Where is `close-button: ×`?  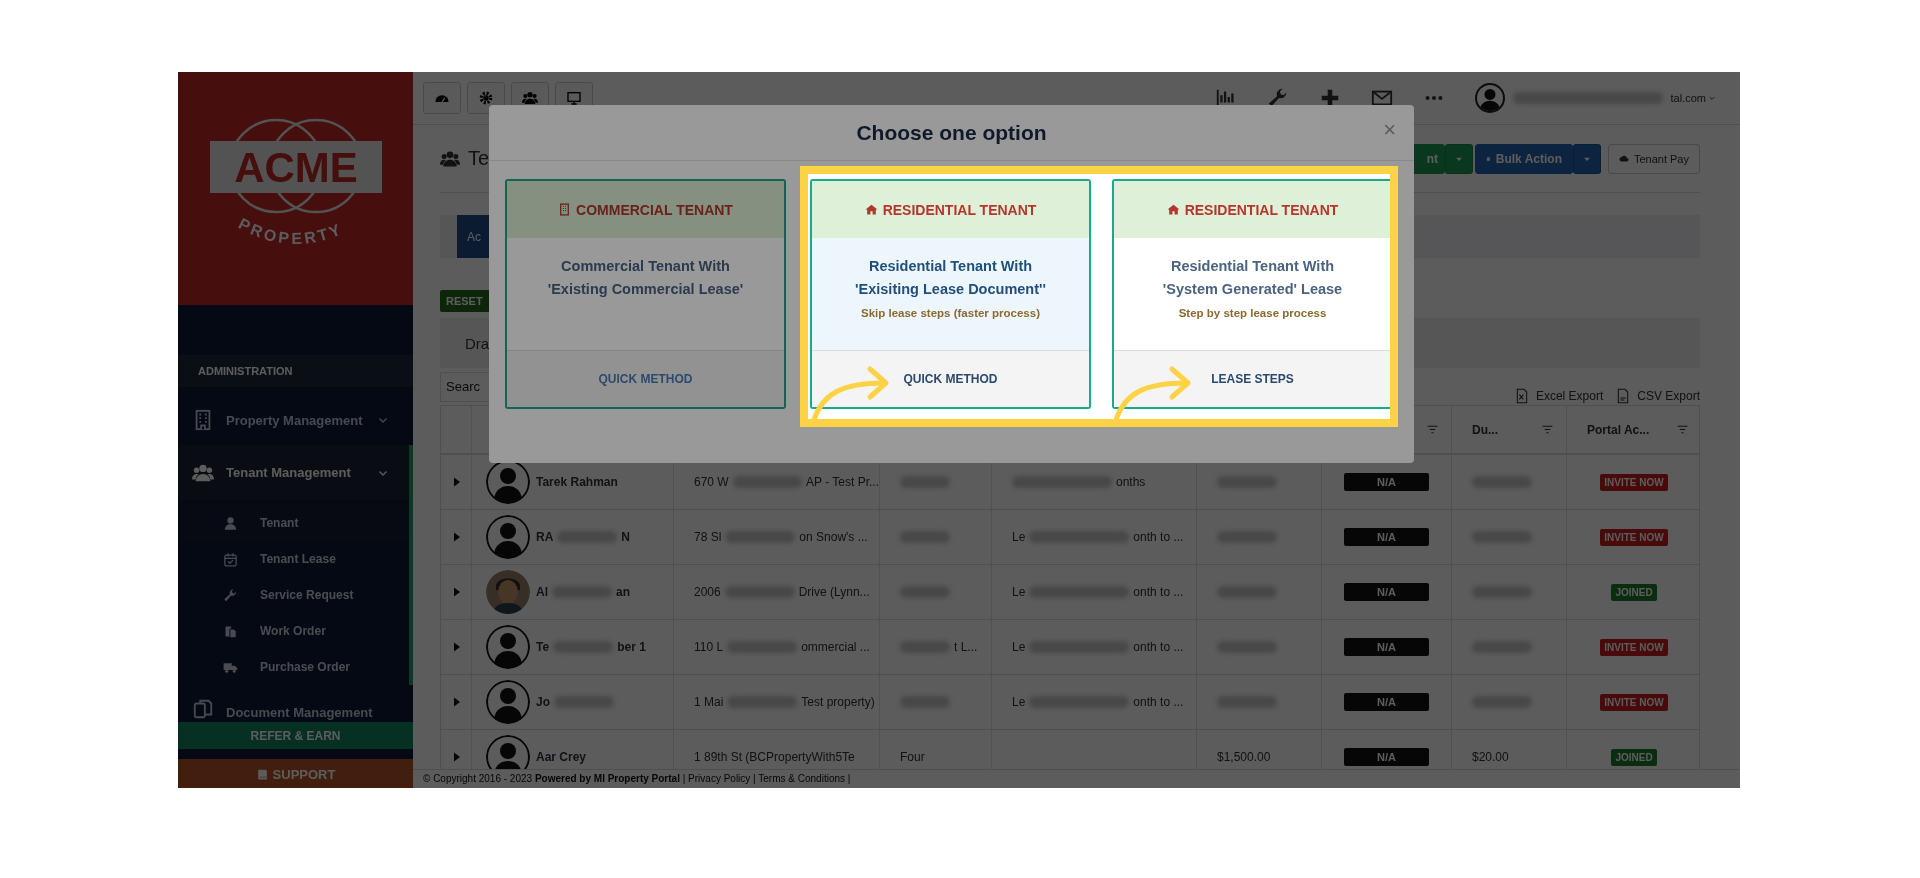 close-button: × is located at coordinates (1389, 130).